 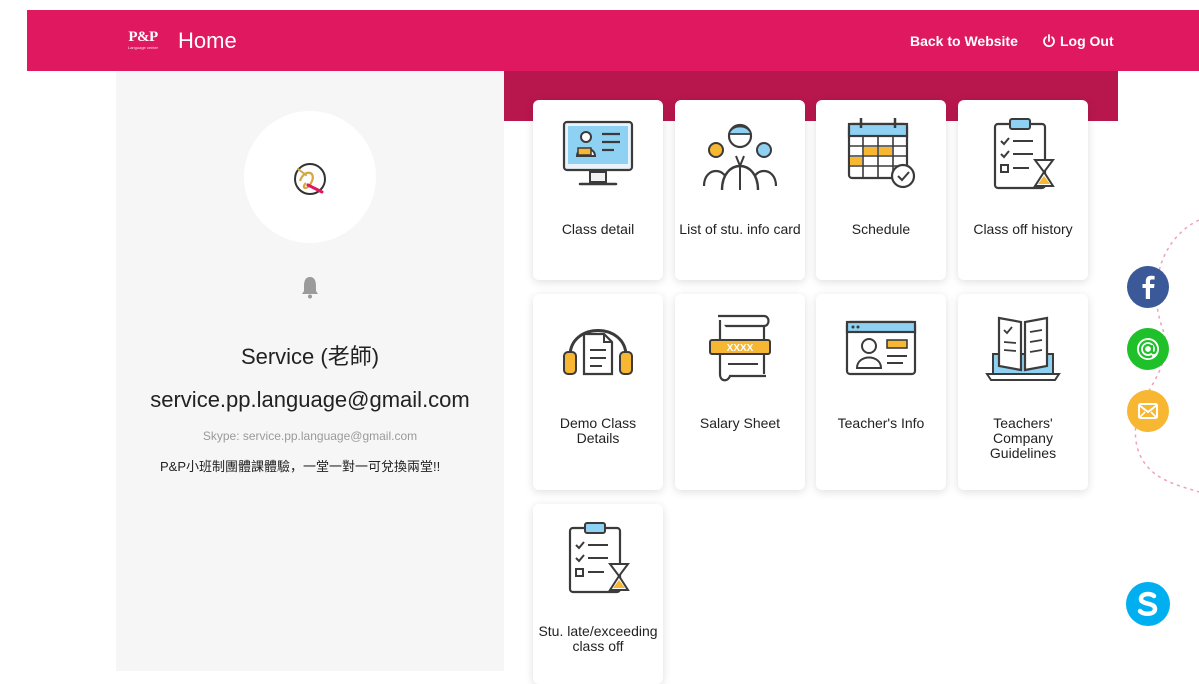 I want to click on menu-card-label: Stu. late/exceeding class off, so click(x=598, y=638).